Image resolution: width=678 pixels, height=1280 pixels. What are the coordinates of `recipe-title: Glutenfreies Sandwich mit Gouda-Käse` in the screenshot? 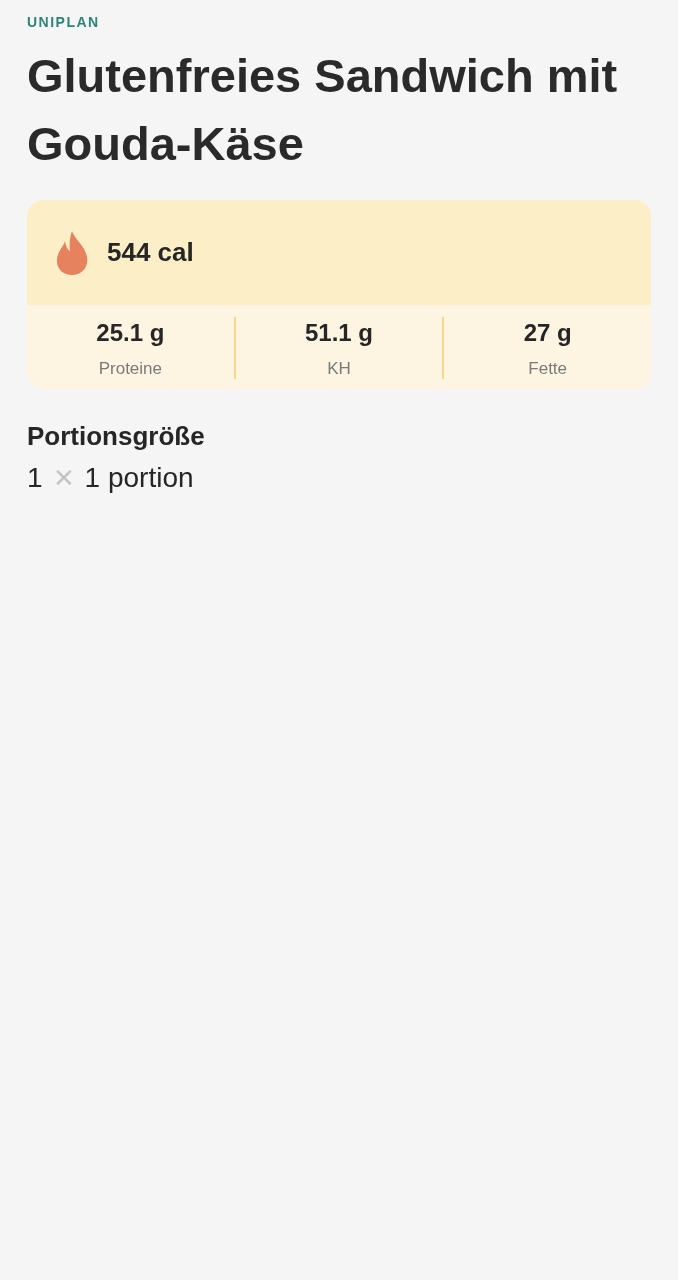 It's located at (323, 110).